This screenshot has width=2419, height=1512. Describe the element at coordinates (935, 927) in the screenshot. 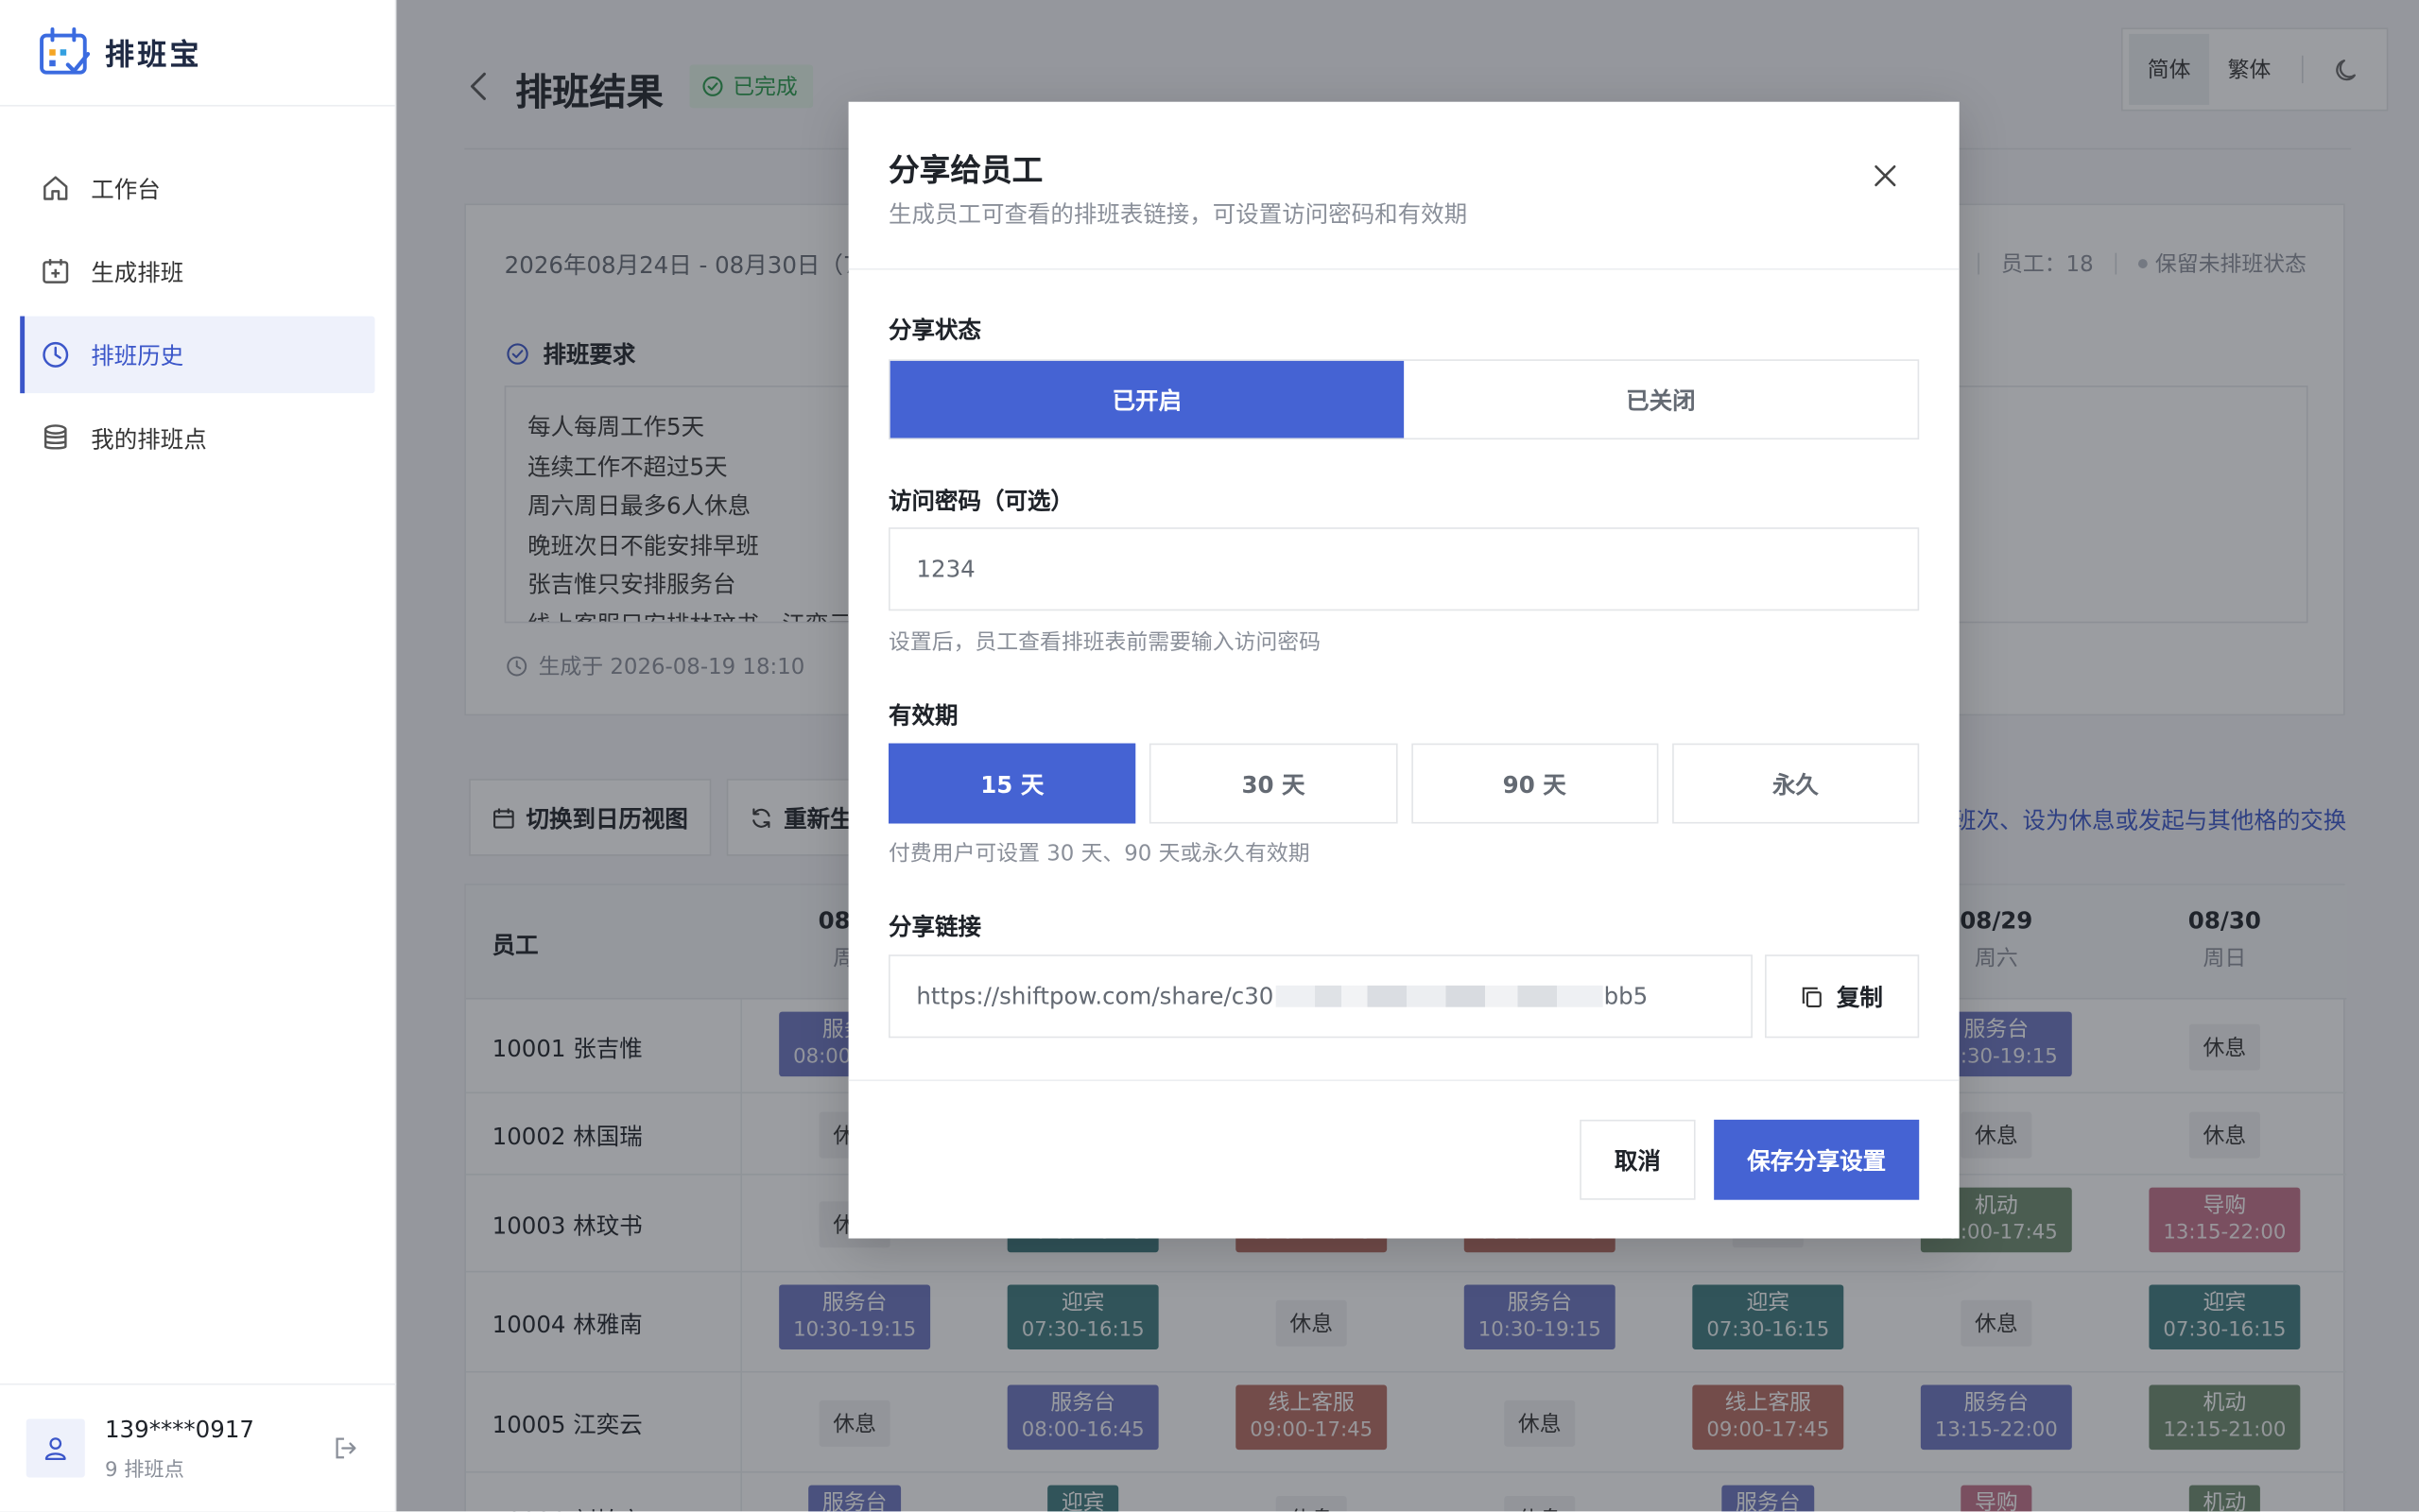

I see `share-link-label: 分享链接` at that location.